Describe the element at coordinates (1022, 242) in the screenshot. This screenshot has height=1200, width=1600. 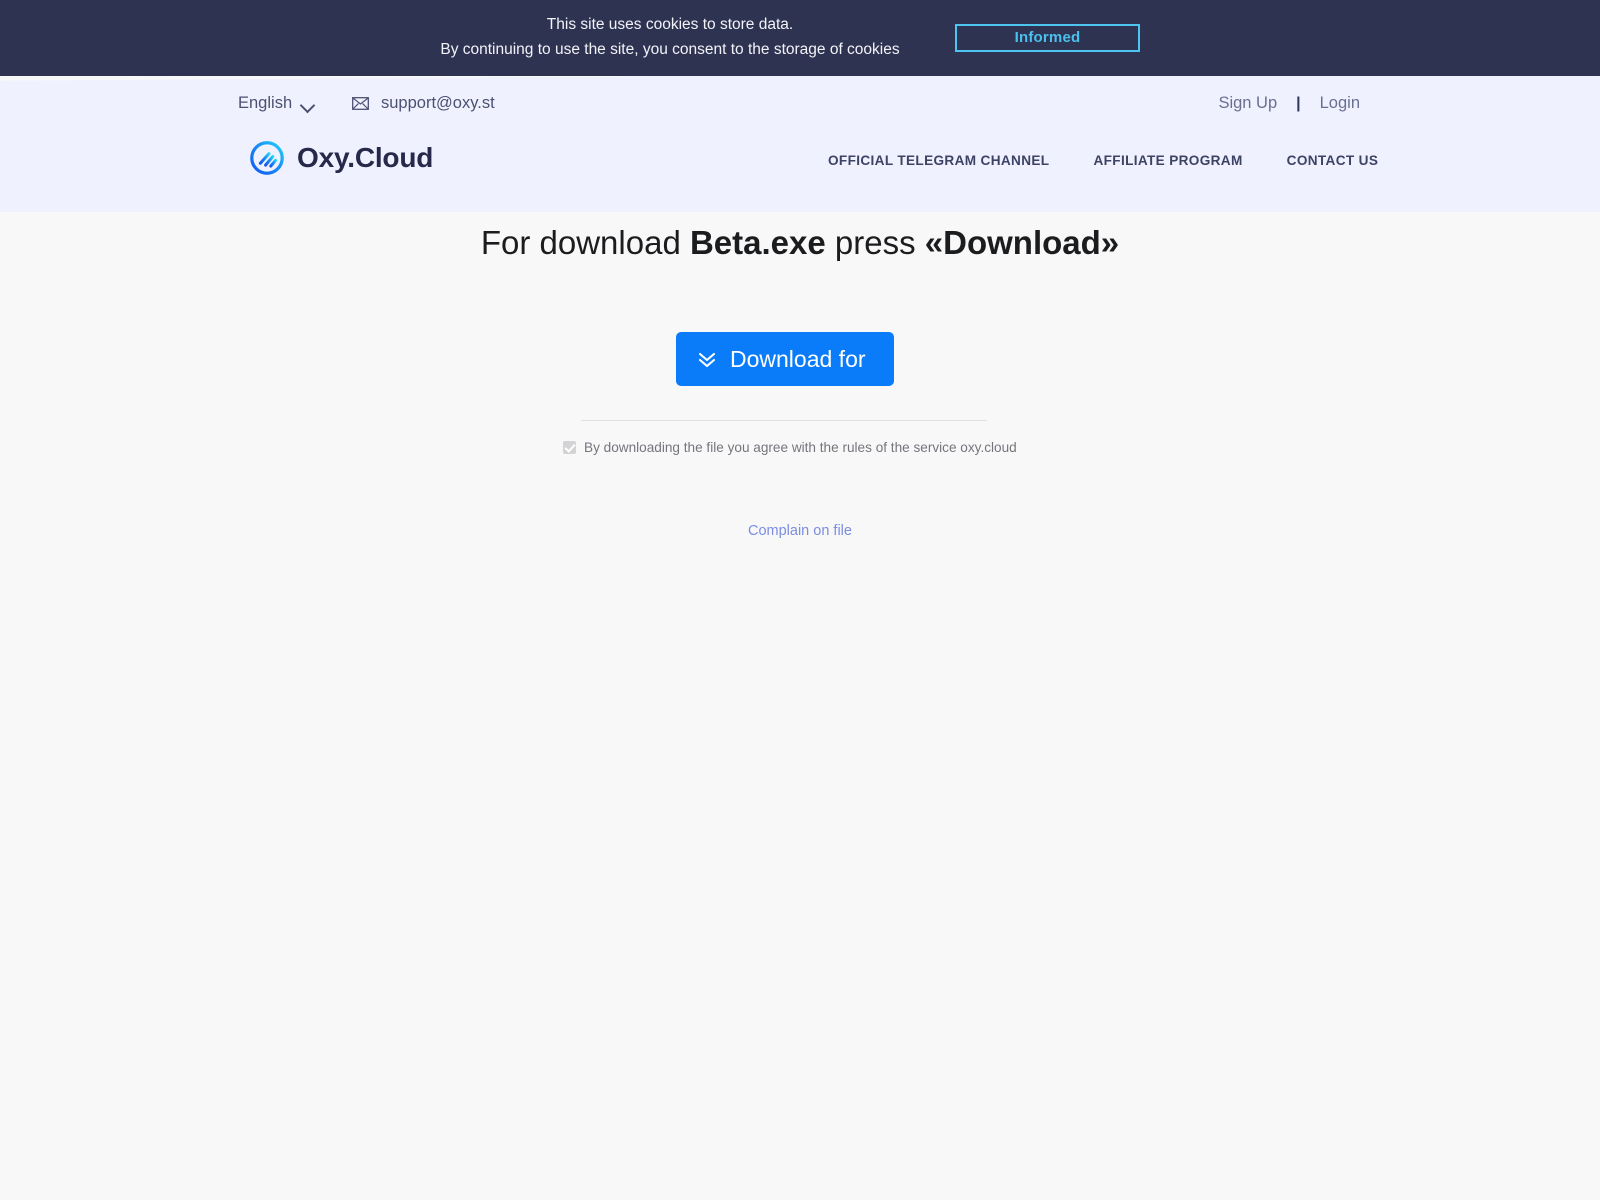
I see `page-title-action: «Download»` at that location.